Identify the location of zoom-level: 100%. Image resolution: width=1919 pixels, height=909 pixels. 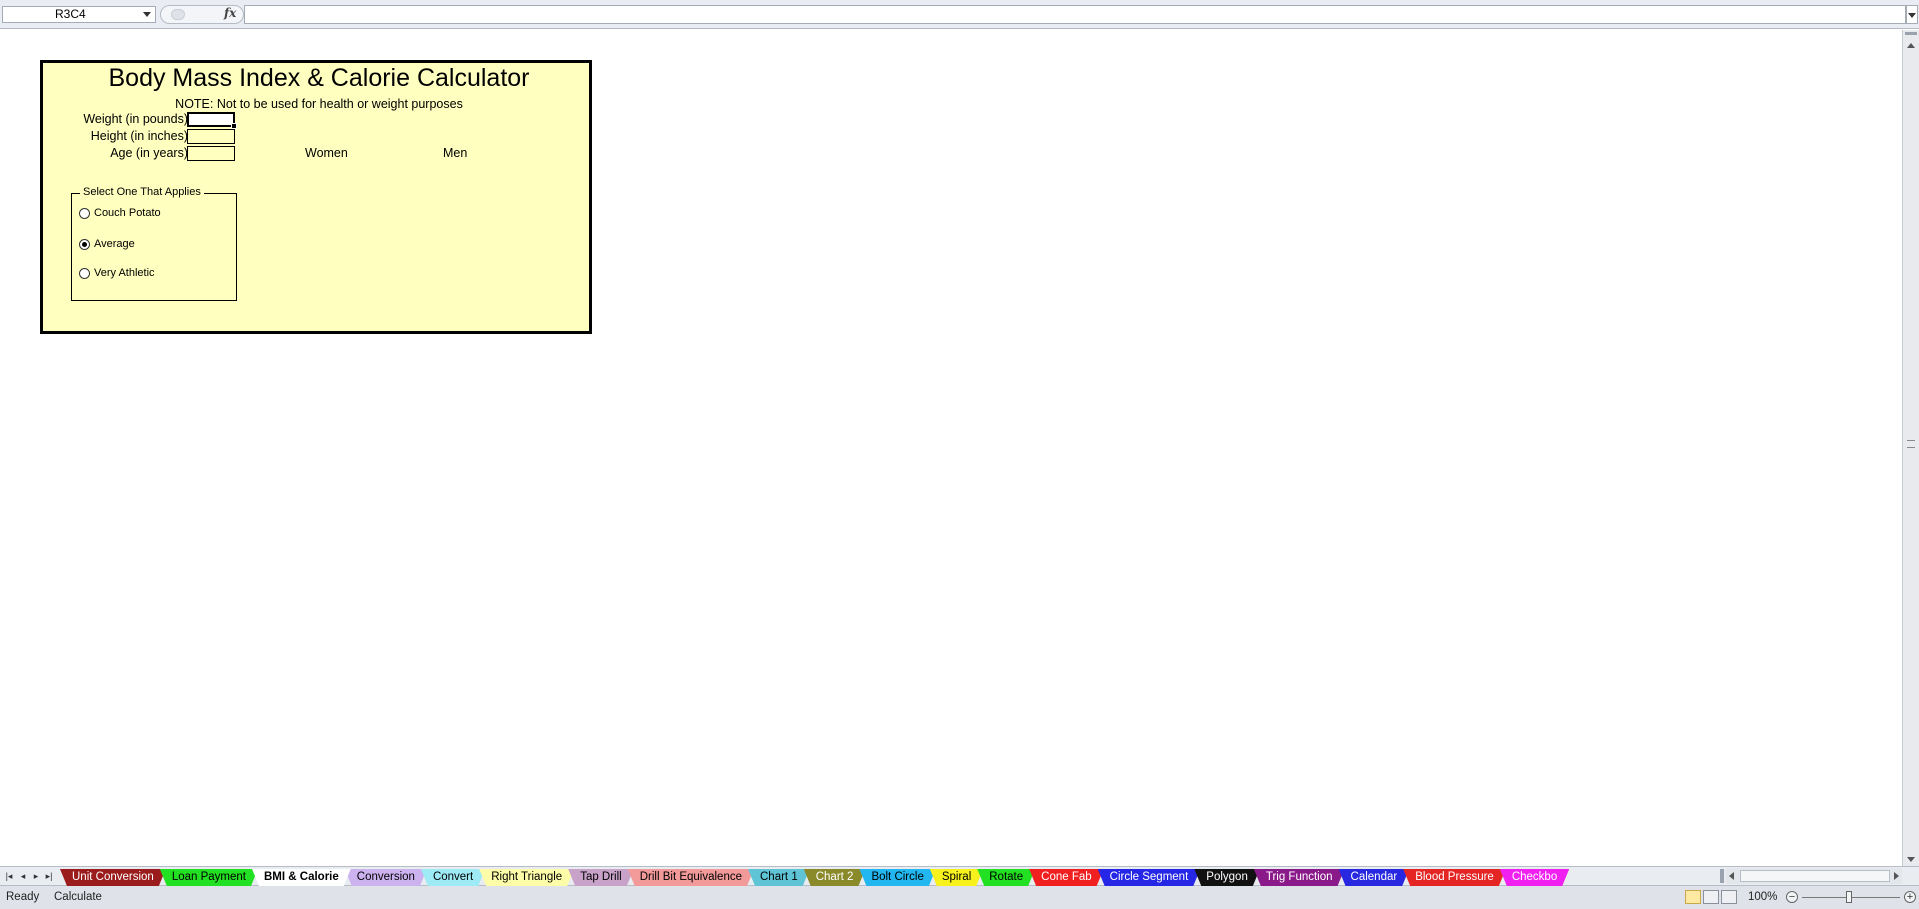
(1762, 897).